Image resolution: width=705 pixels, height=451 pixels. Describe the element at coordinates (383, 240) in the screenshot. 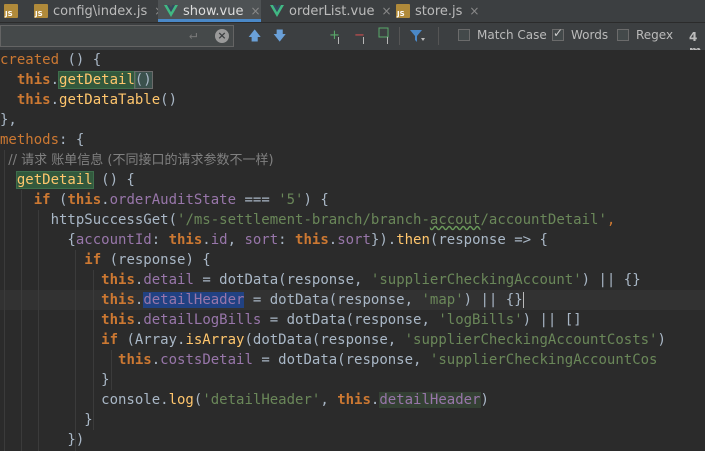

I see `token: }).` at that location.